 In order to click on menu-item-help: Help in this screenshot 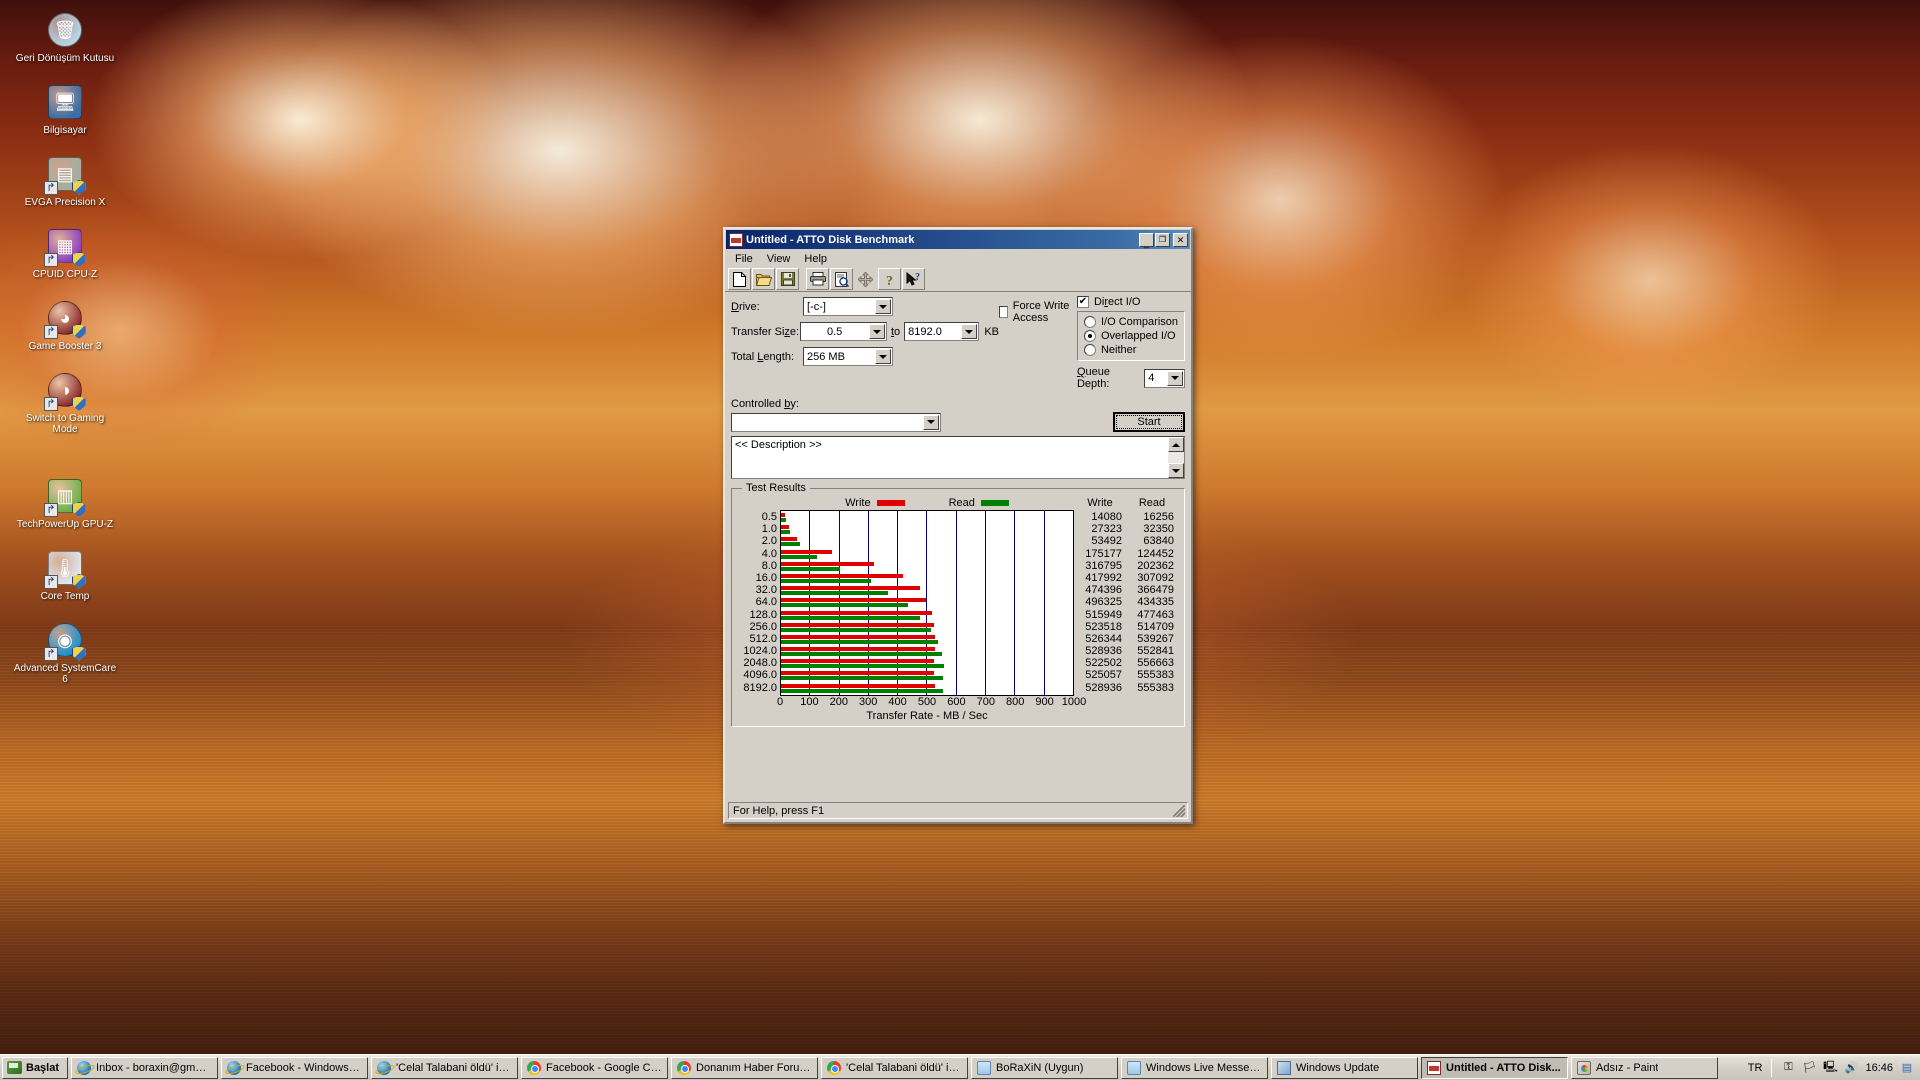, I will do `click(815, 259)`.